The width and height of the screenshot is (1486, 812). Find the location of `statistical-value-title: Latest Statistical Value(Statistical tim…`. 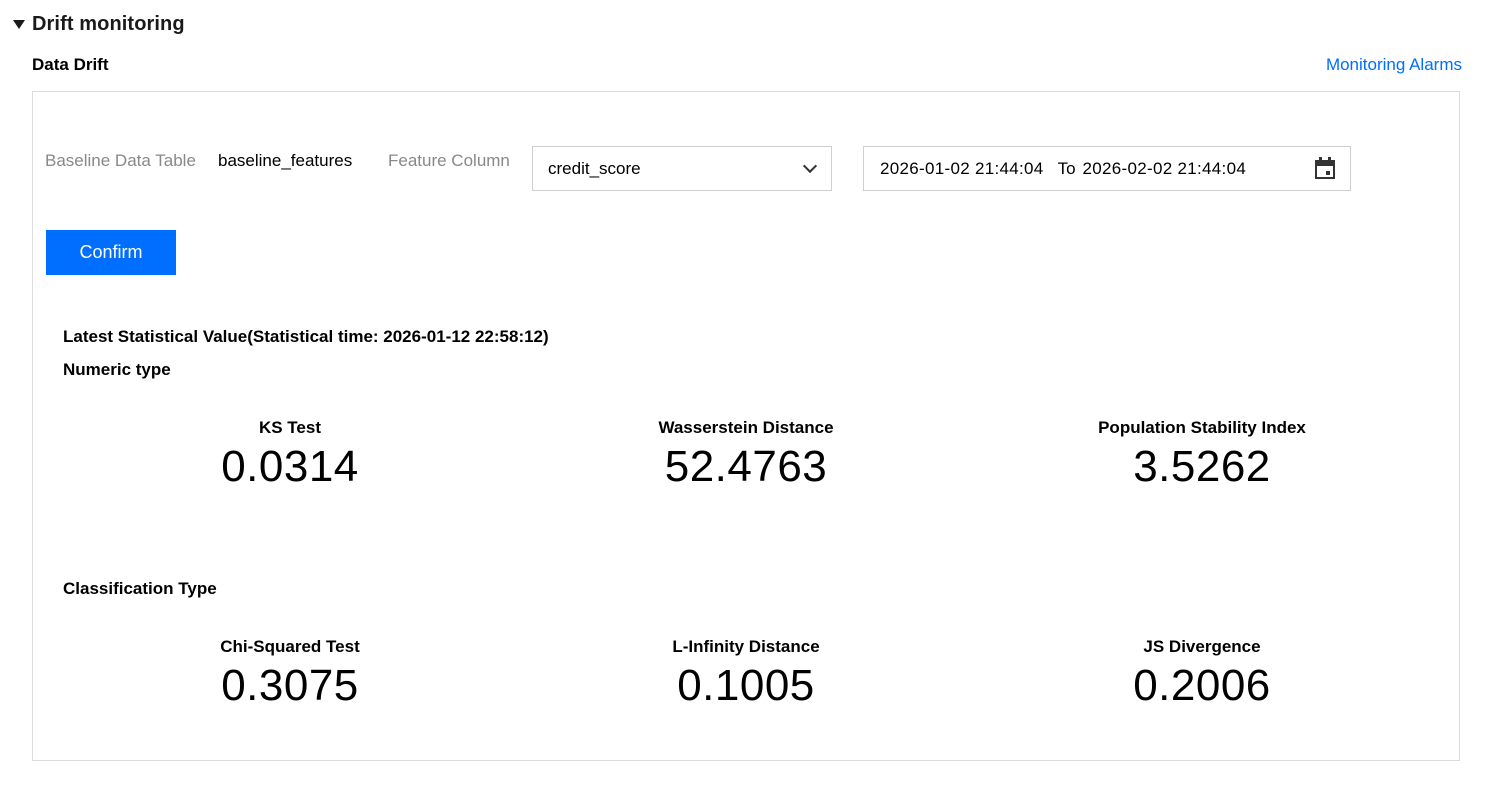

statistical-value-title: Latest Statistical Value(Statistical tim… is located at coordinates (306, 336).